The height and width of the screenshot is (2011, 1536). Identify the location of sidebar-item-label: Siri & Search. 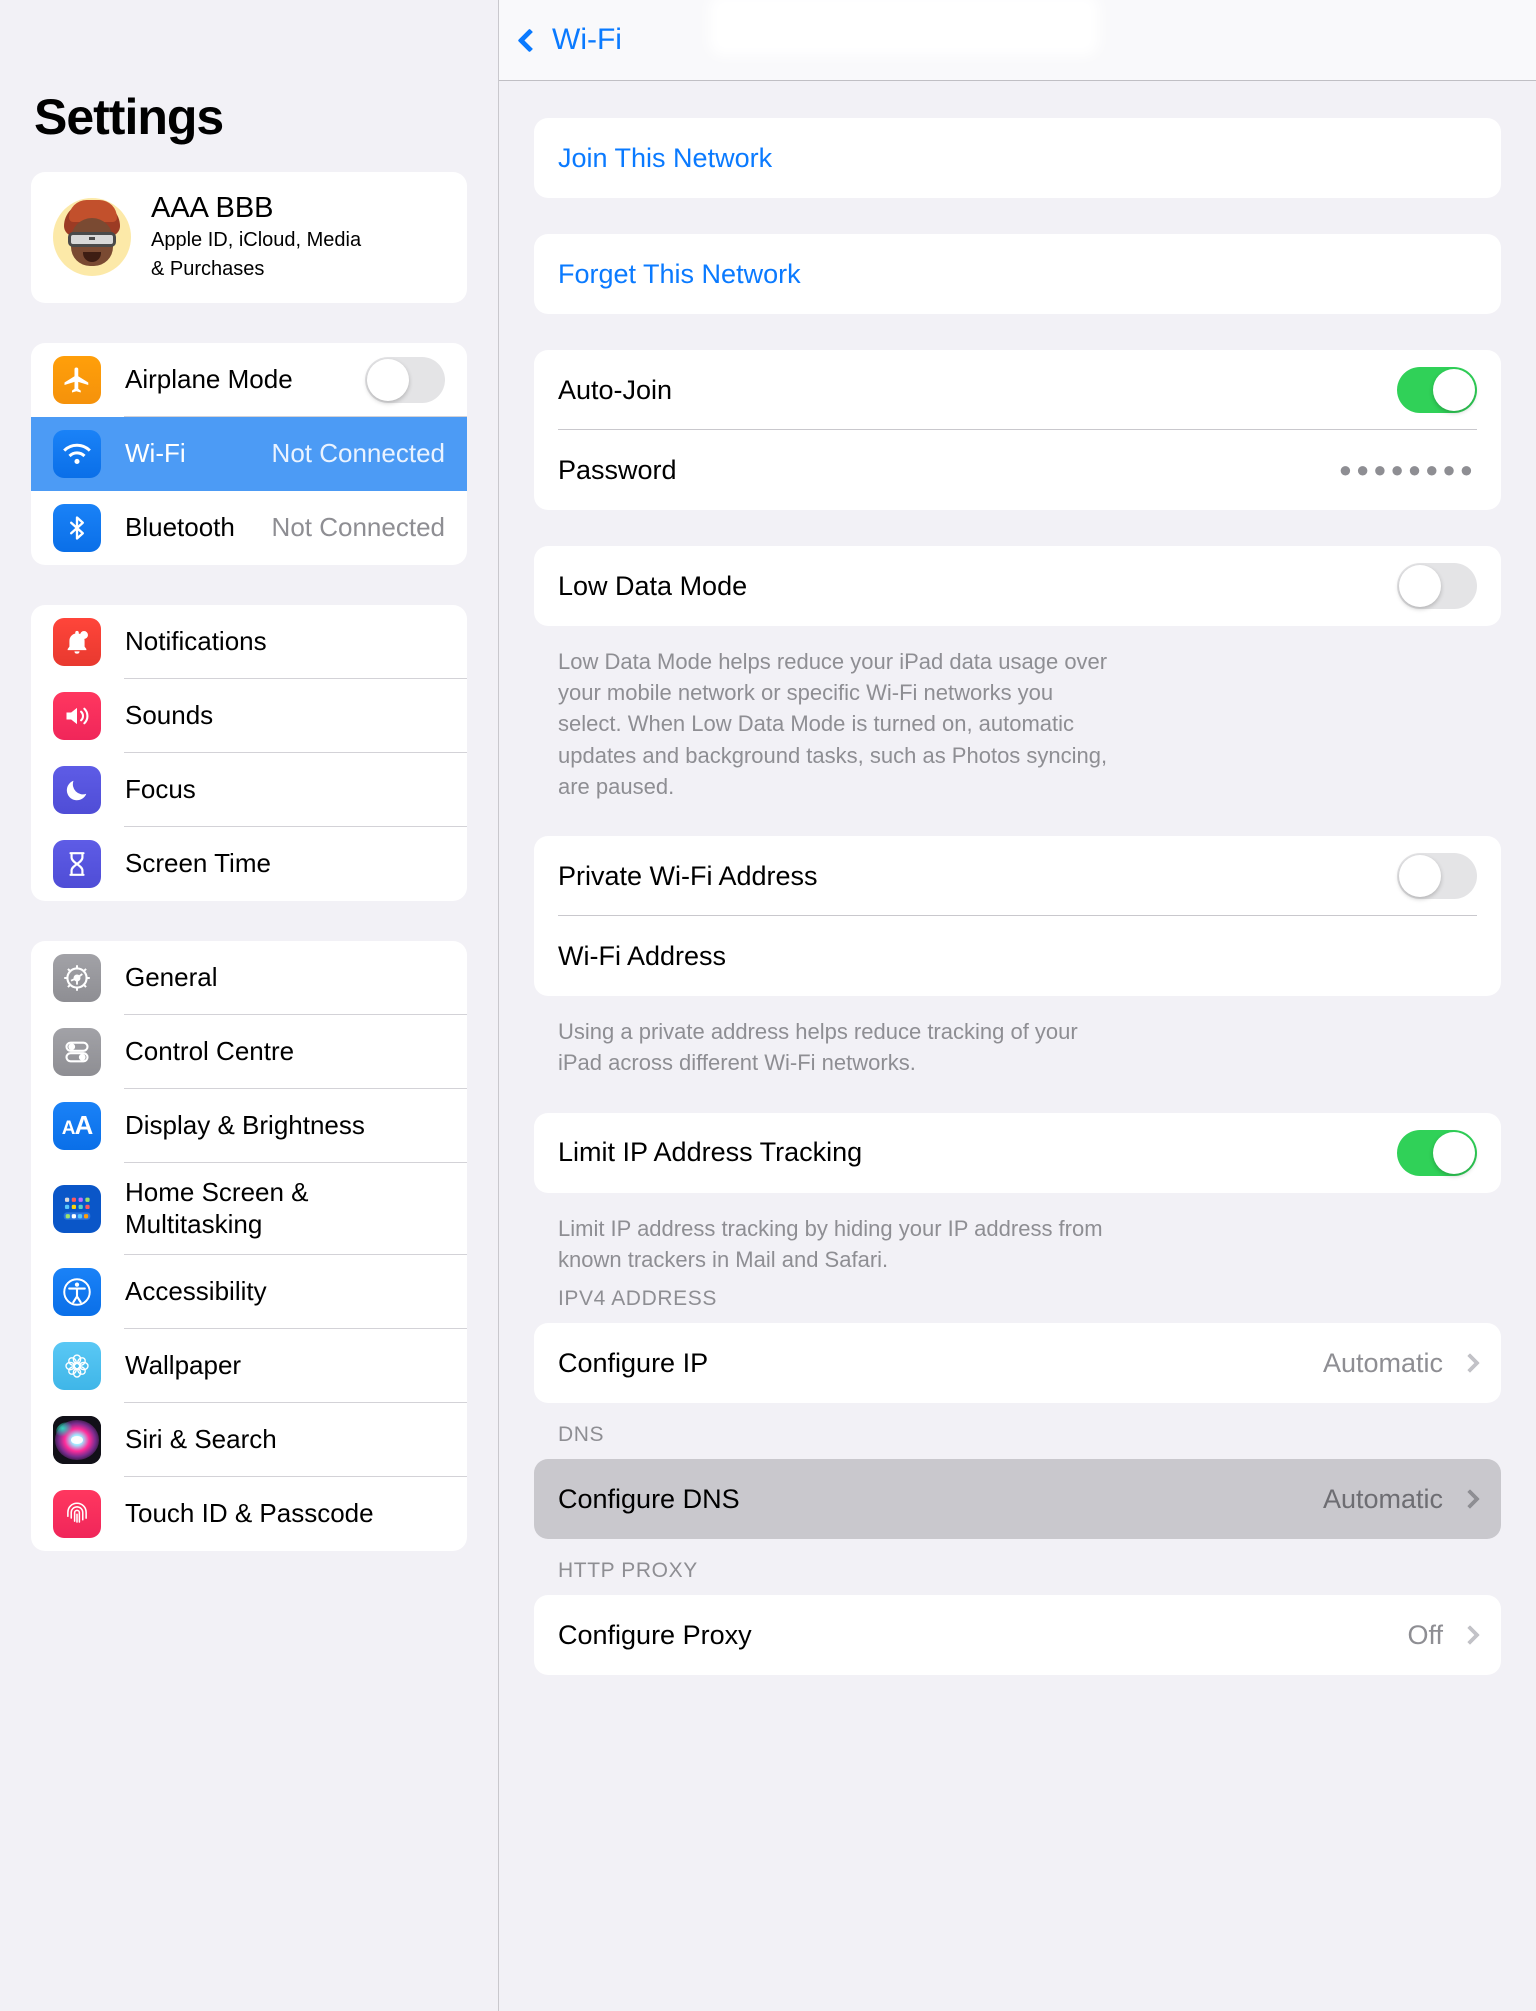
(201, 1438).